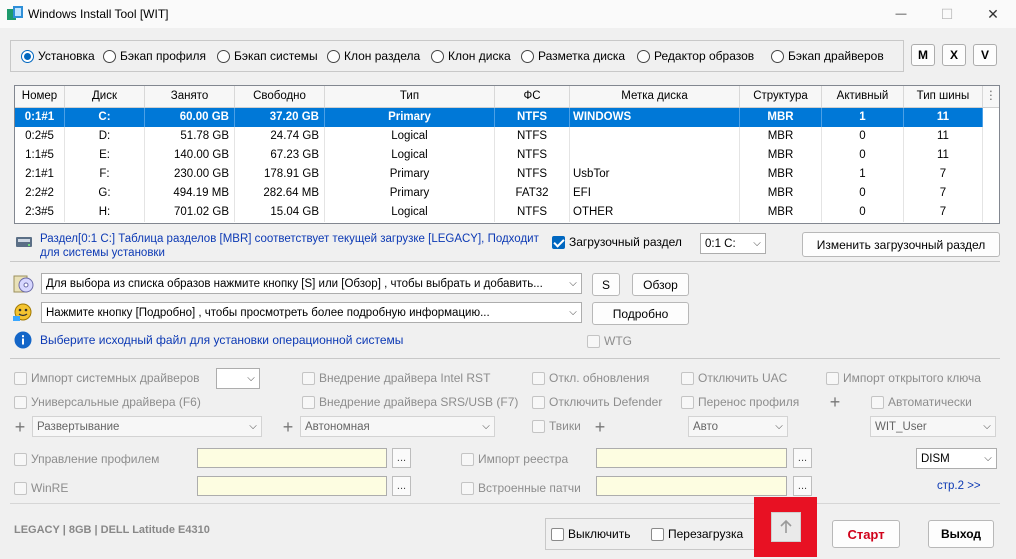 This screenshot has height=559, width=1016. What do you see at coordinates (921, 402) in the screenshot?
I see `auto-checkbox: Автоматически` at bounding box center [921, 402].